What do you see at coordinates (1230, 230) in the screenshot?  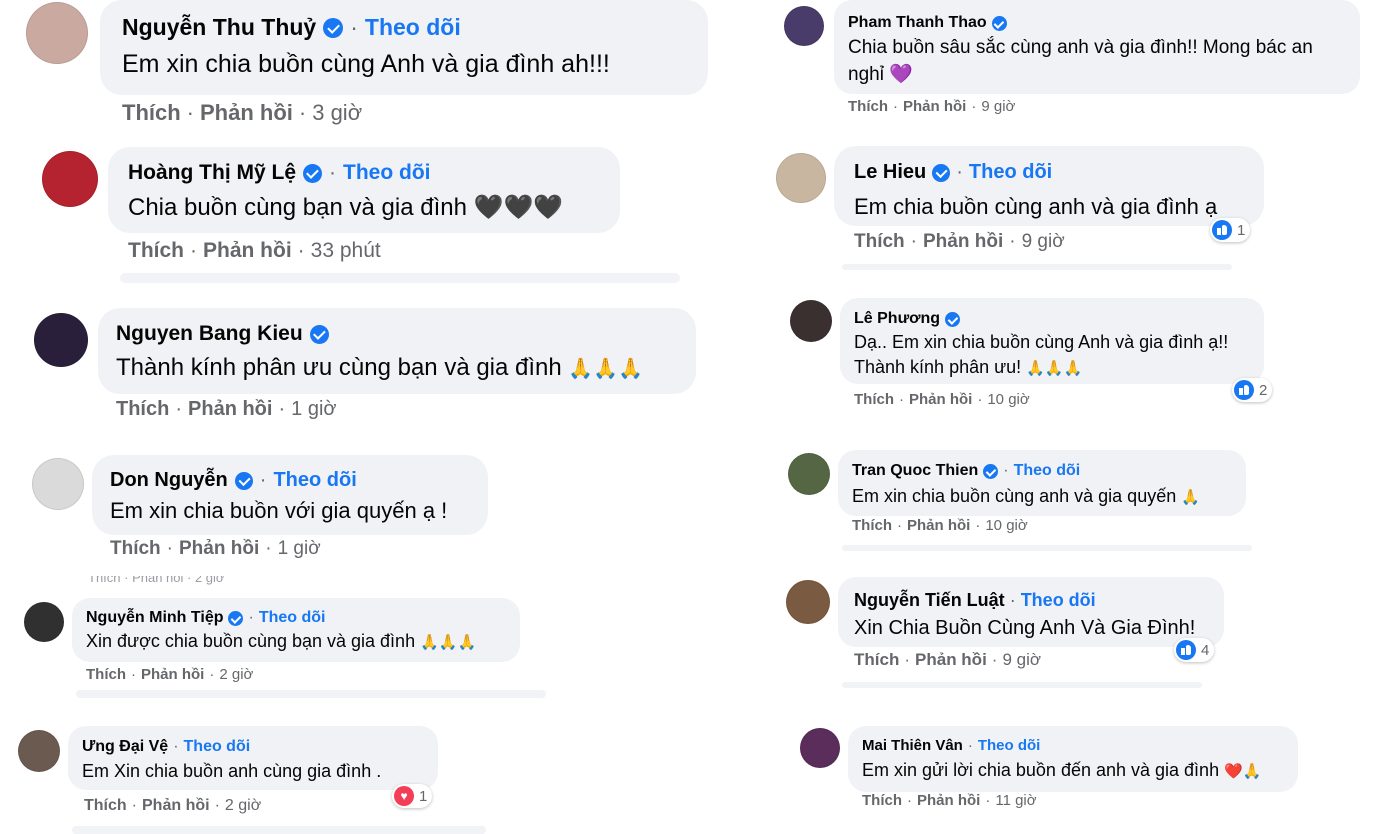 I see `reaction-count: 1` at bounding box center [1230, 230].